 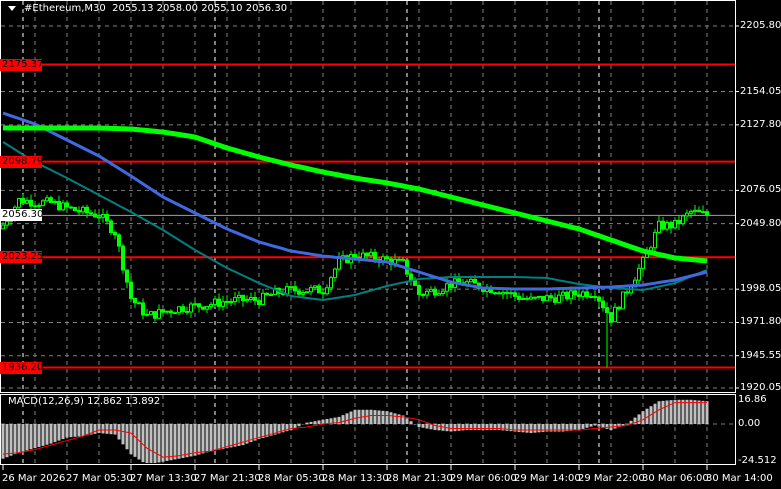 I want to click on dropdown-triangle-icon, so click(x=12, y=8).